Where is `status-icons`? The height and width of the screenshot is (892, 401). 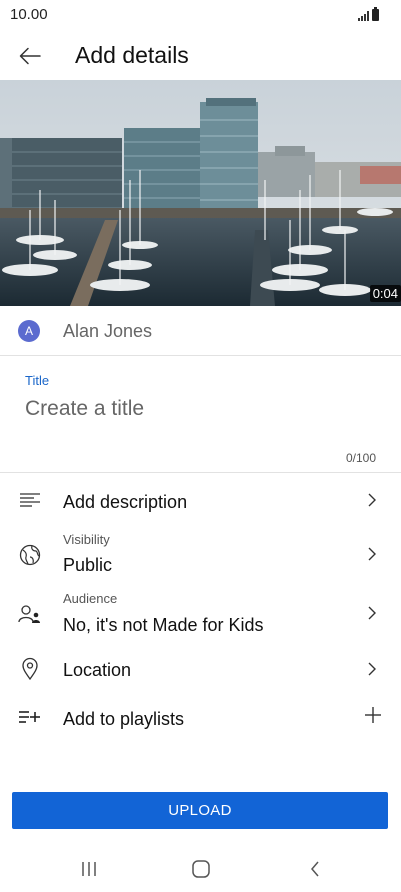 status-icons is located at coordinates (368, 14).